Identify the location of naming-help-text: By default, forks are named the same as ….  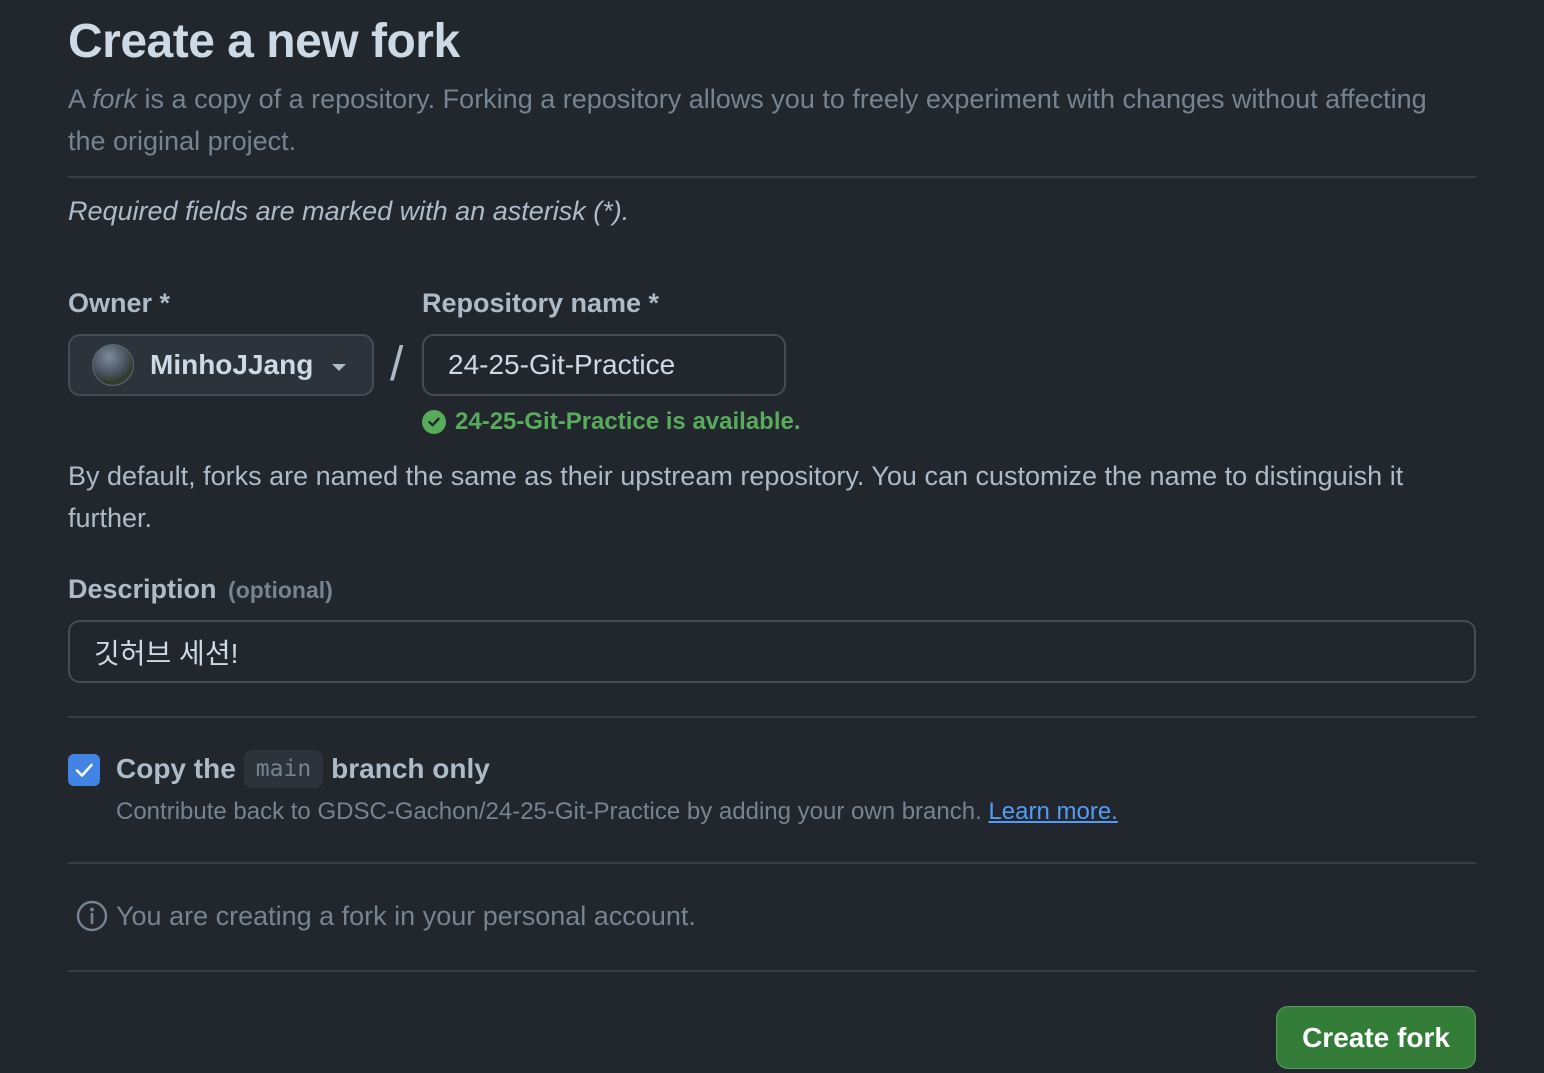
(736, 497).